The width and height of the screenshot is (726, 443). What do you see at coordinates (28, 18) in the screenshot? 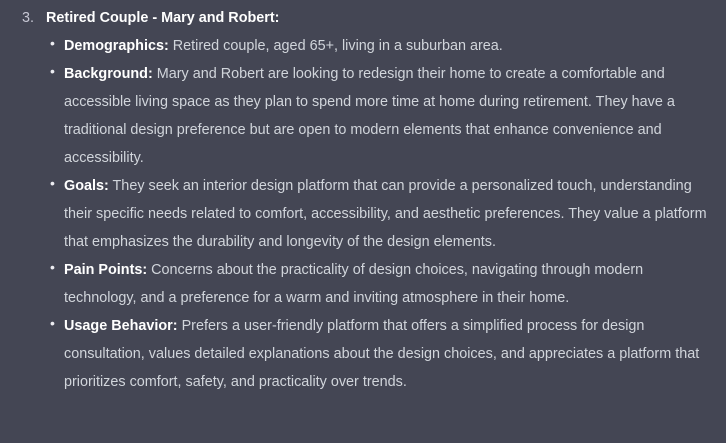
I see `list-number: 3.` at bounding box center [28, 18].